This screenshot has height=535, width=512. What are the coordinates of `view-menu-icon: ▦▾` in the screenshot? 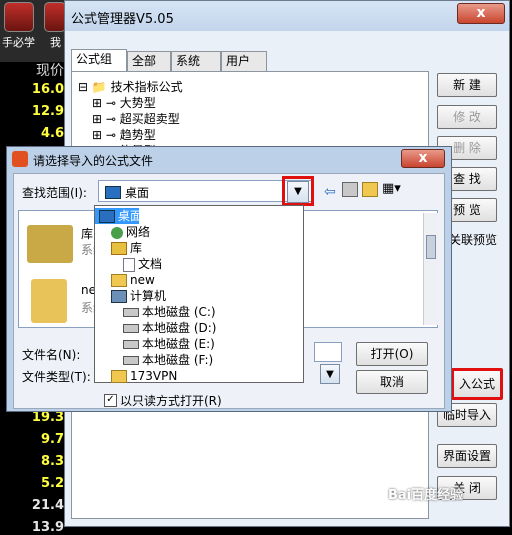 It's located at (391, 188).